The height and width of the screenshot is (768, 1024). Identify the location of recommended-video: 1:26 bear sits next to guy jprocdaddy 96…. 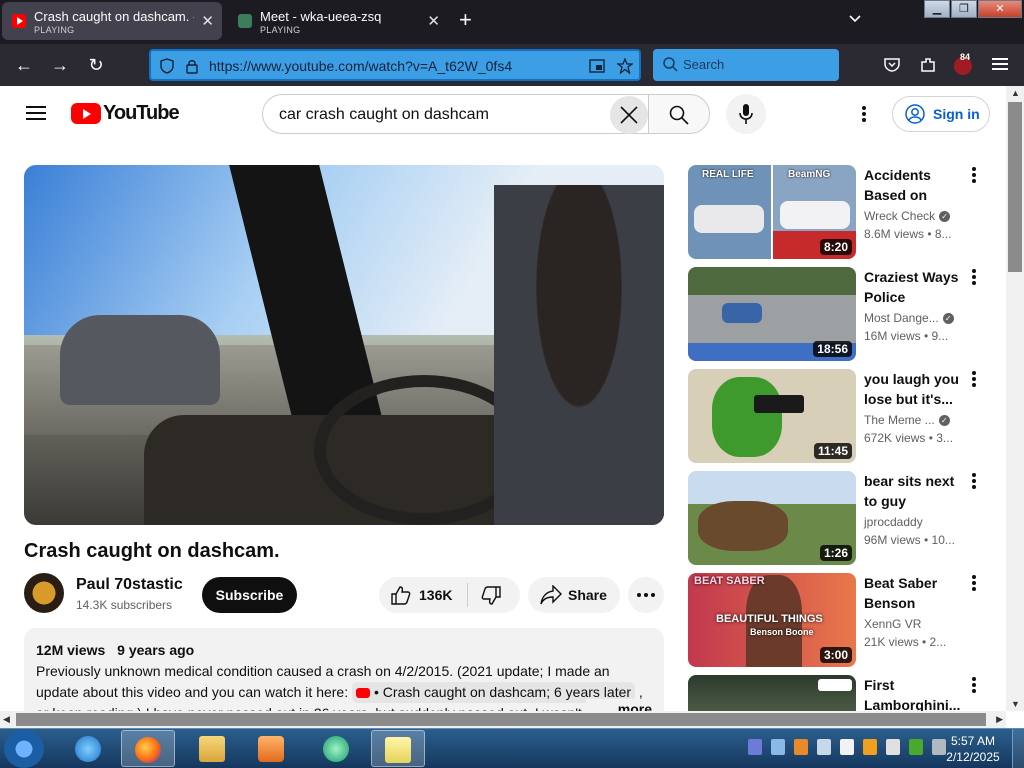
(838, 519).